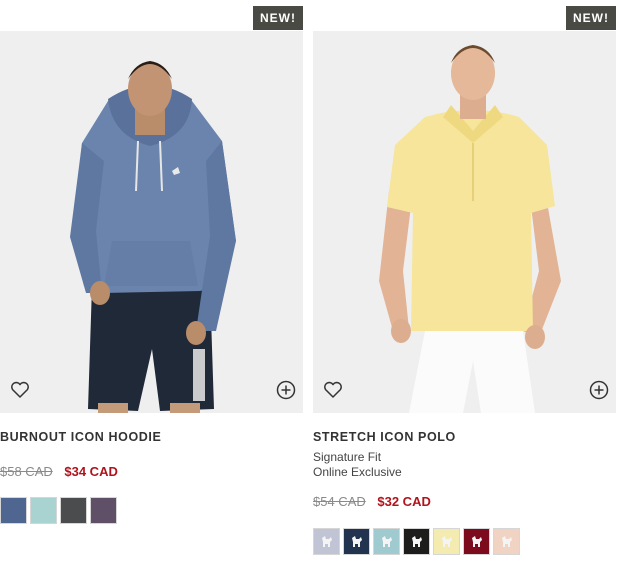  What do you see at coordinates (372, 501) in the screenshot?
I see `price-row: $54 CAD $32 CAD` at bounding box center [372, 501].